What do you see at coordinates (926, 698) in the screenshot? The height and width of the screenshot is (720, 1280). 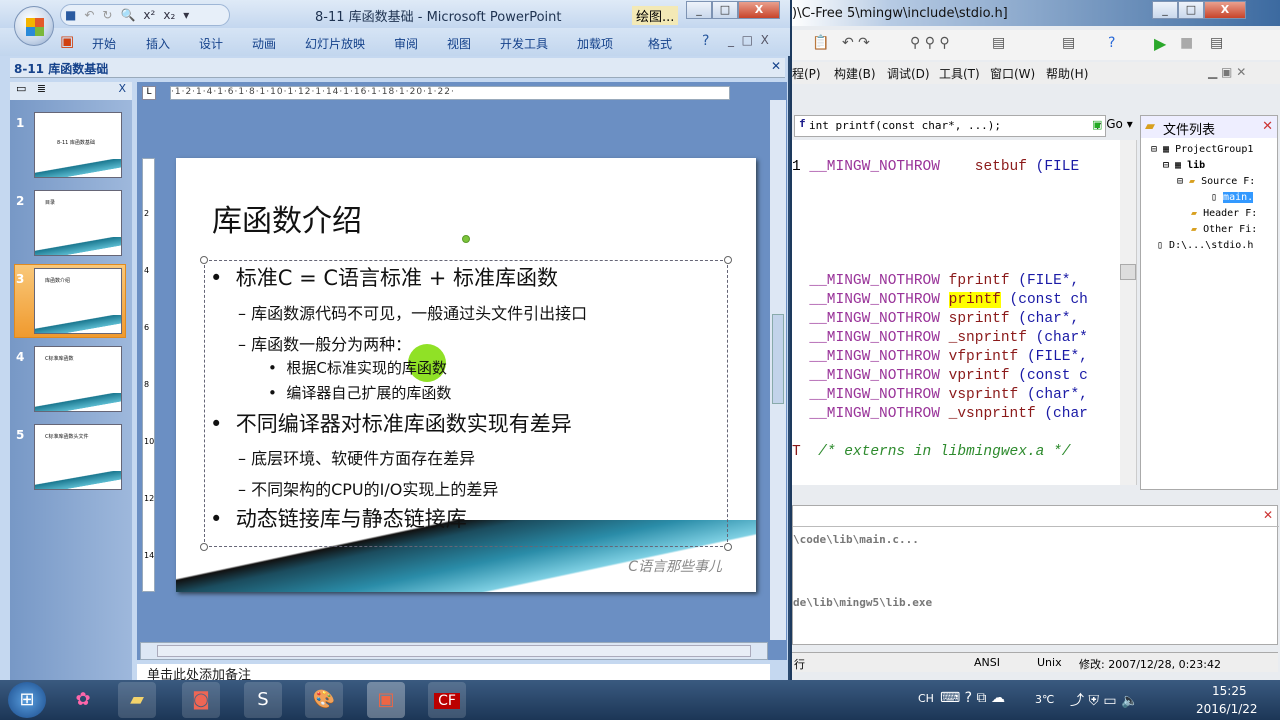 I see `input-language: CH` at bounding box center [926, 698].